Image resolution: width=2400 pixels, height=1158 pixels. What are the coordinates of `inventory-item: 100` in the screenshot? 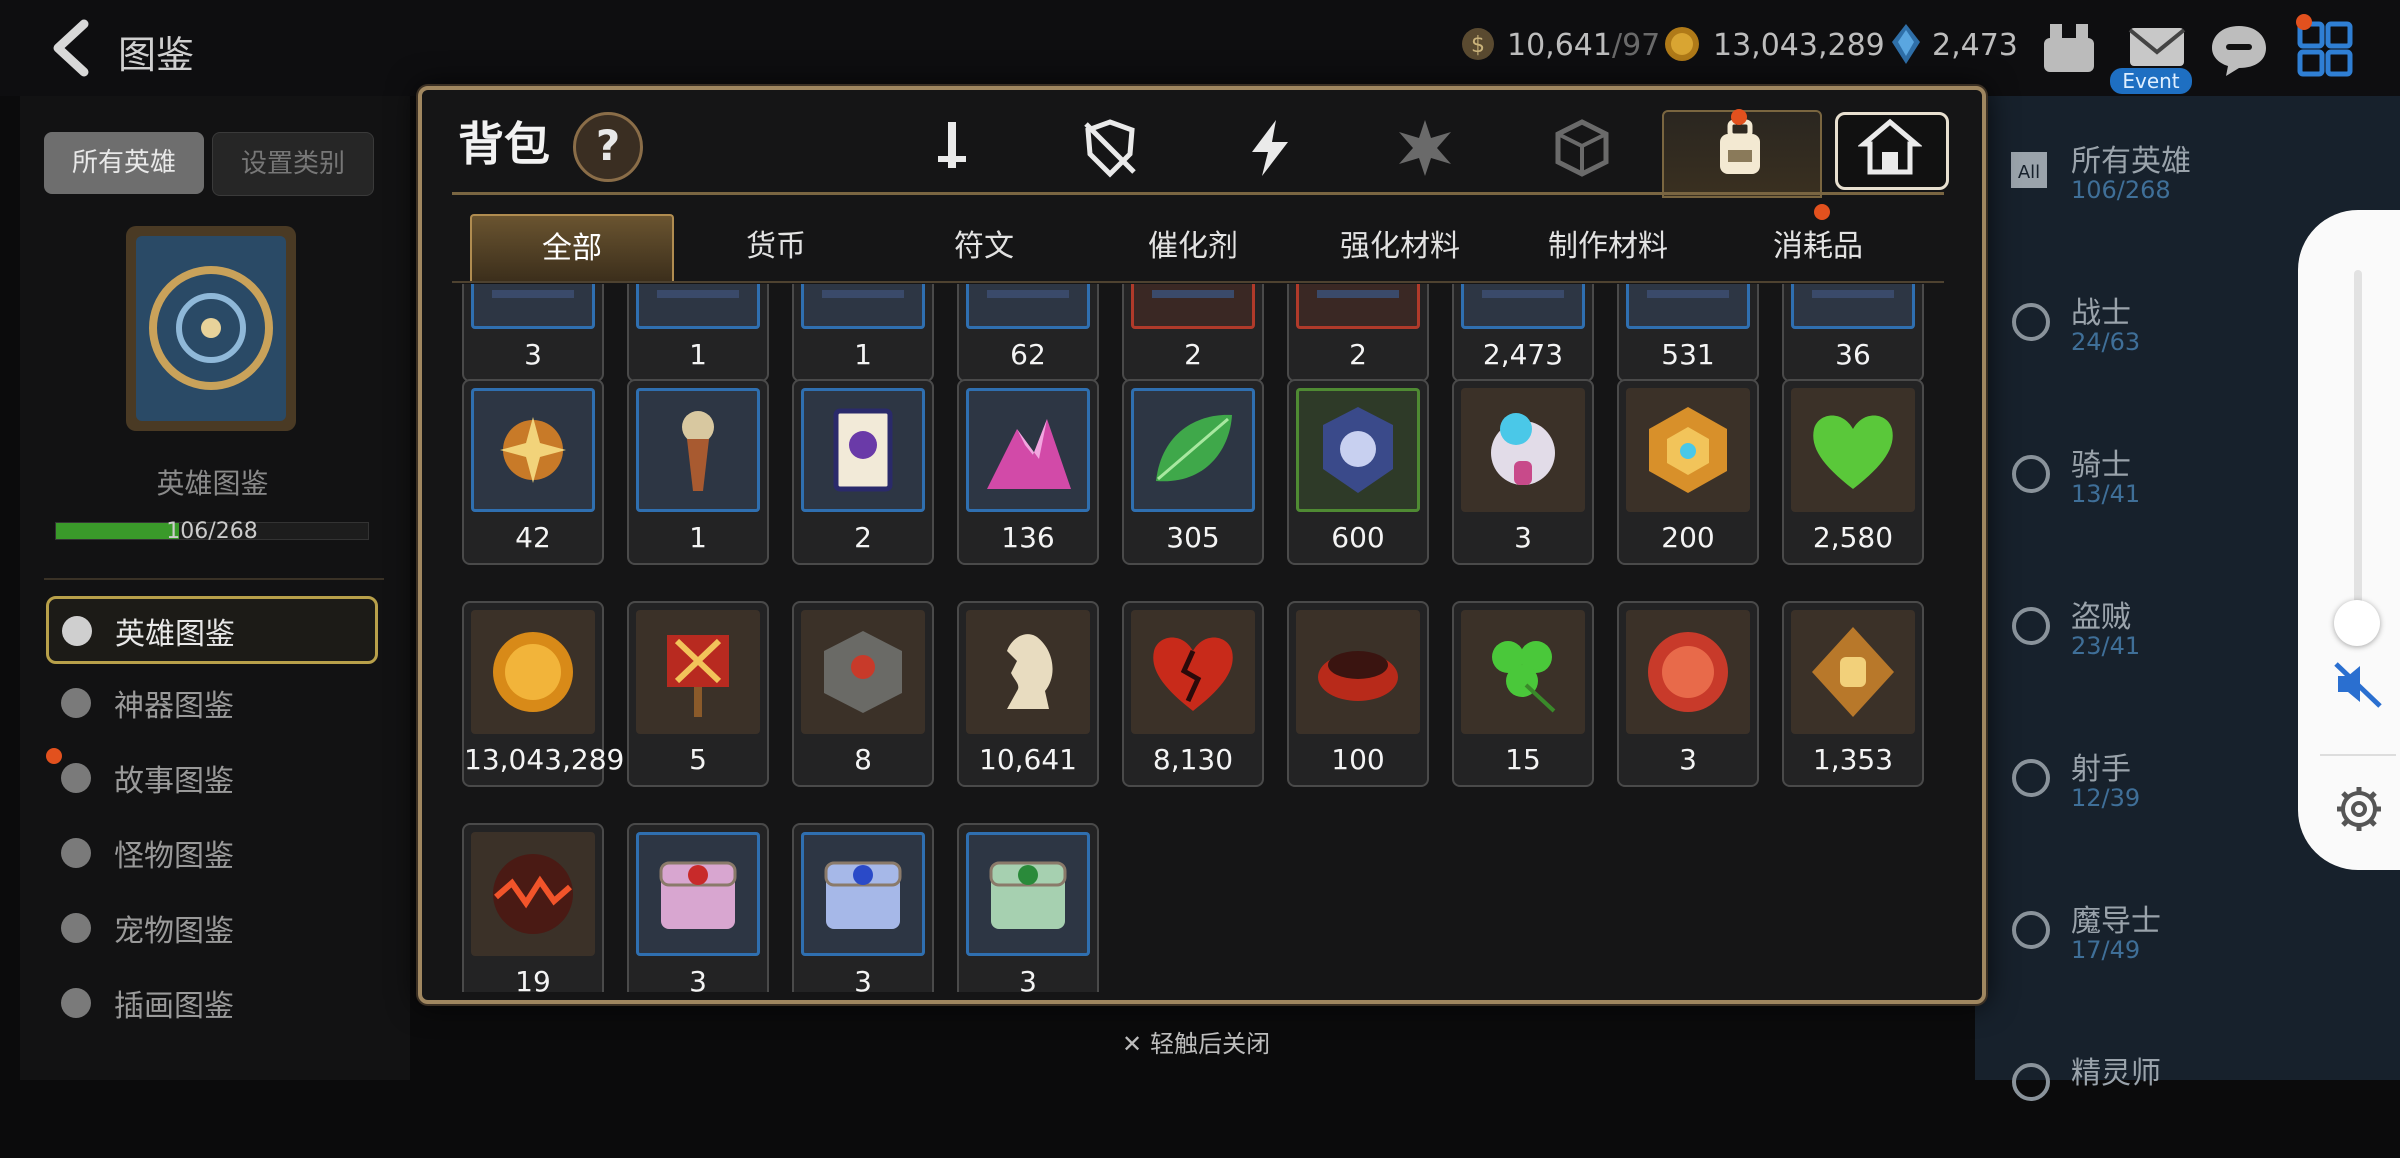 It's located at (1358, 694).